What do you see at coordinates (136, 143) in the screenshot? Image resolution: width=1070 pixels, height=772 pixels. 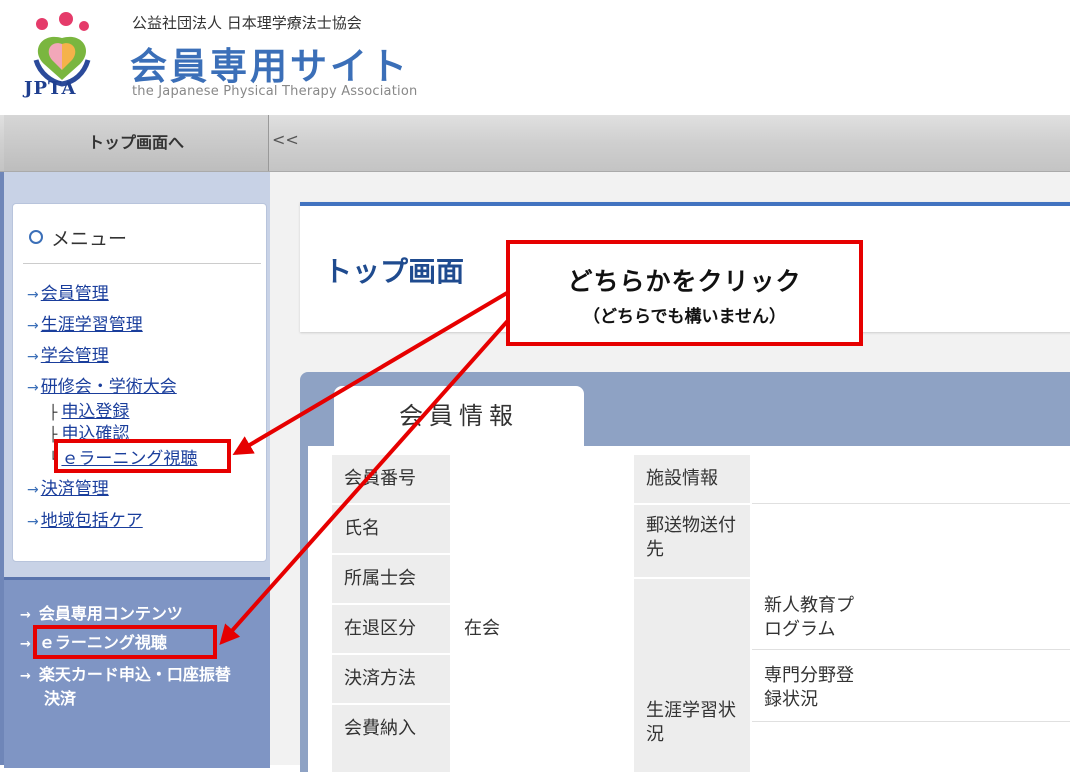 I see `top-screen-button: トップ画面へ` at bounding box center [136, 143].